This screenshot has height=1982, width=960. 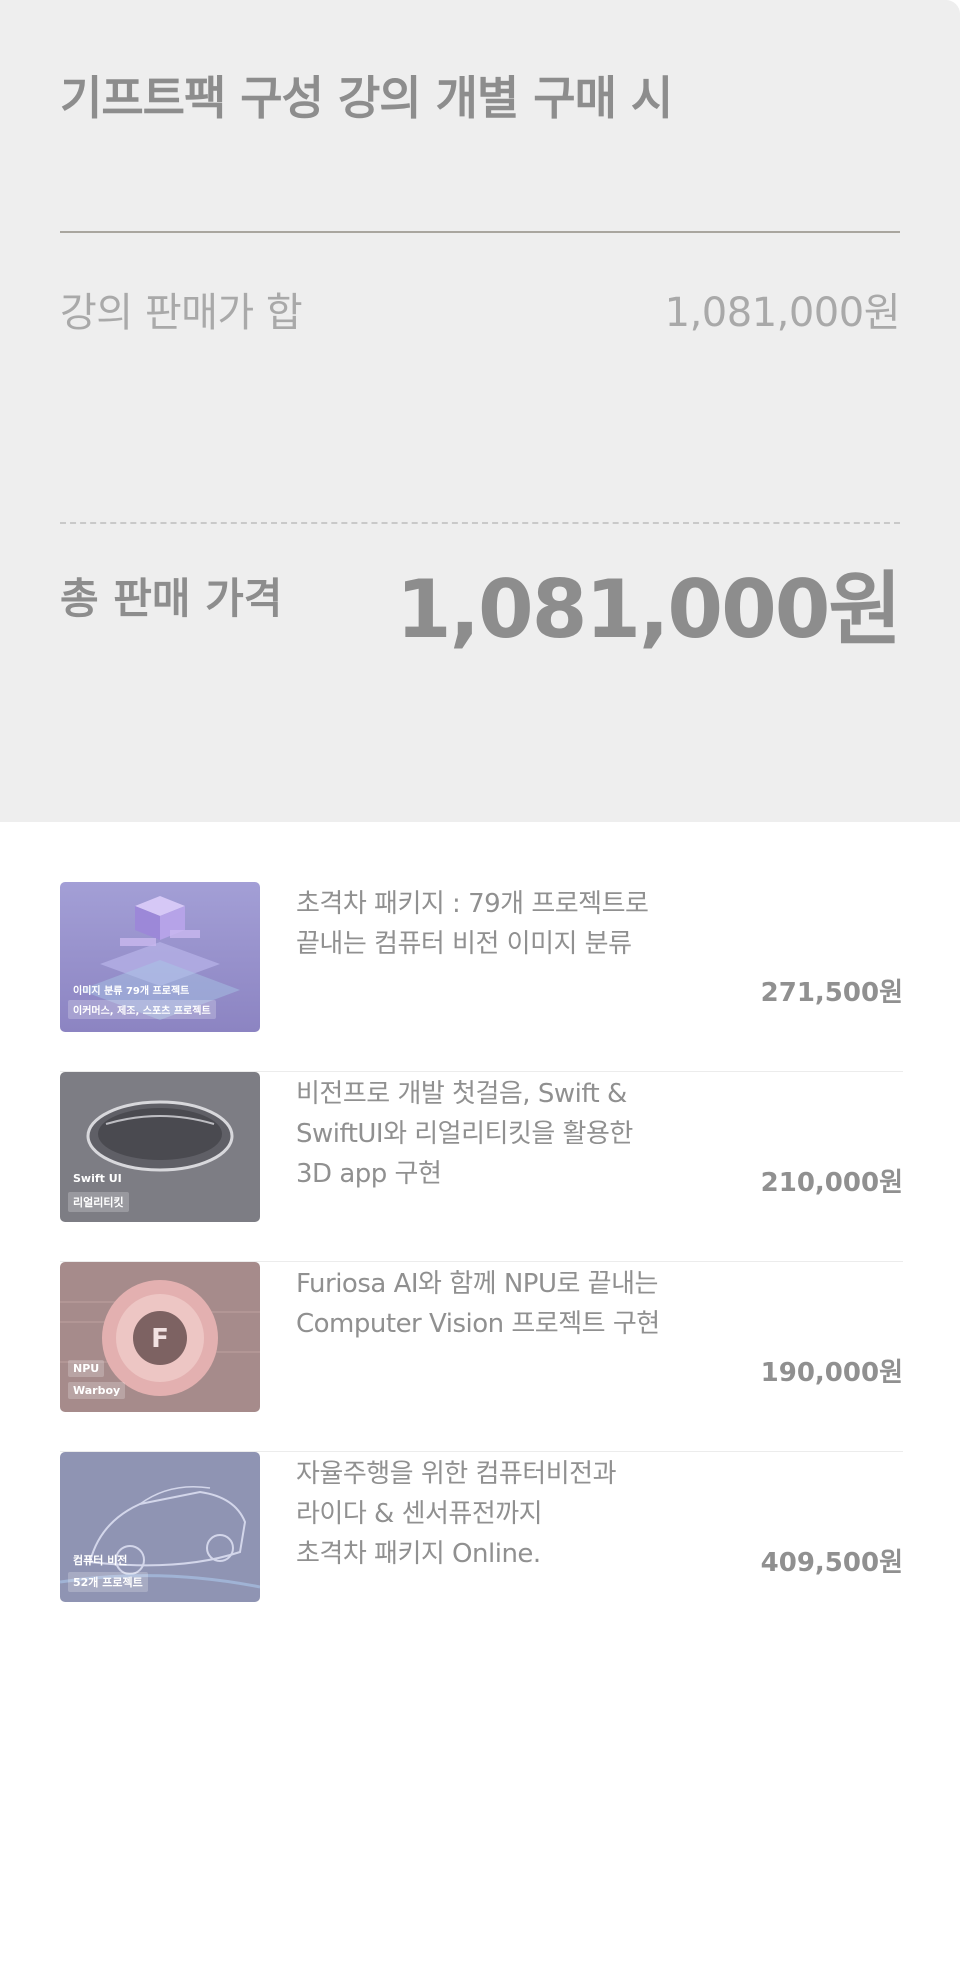 What do you see at coordinates (648, 609) in the screenshot?
I see `total-value: 1,081,000원` at bounding box center [648, 609].